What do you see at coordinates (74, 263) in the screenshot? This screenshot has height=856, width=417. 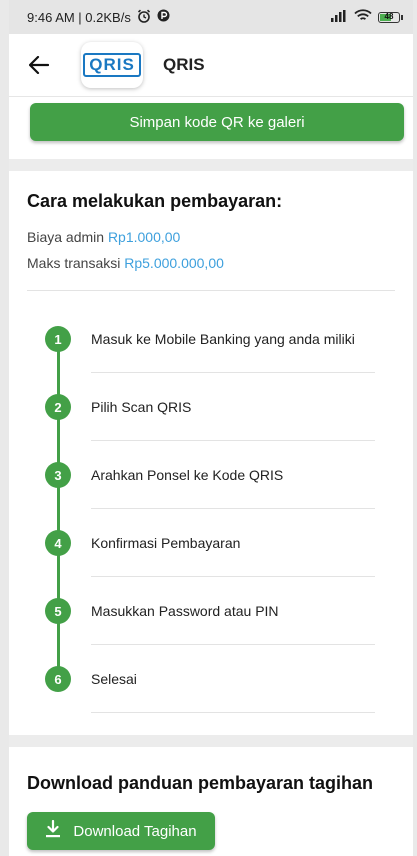 I see `max-transaction-label: Maks transaksi` at bounding box center [74, 263].